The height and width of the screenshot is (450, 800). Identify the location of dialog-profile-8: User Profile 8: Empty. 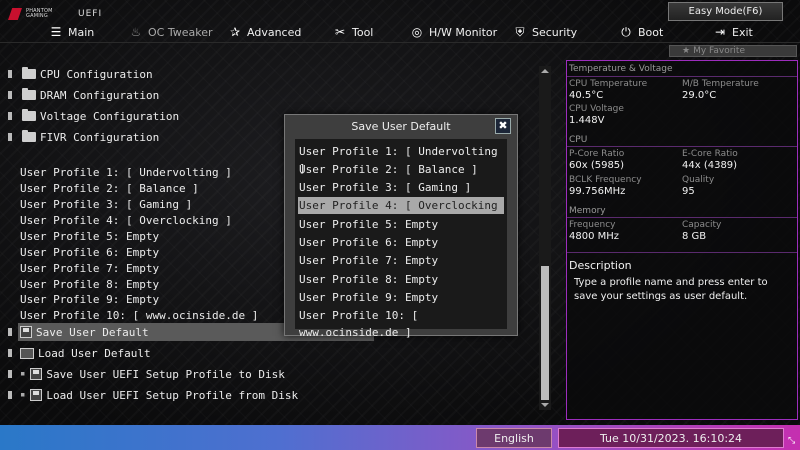
(401, 279).